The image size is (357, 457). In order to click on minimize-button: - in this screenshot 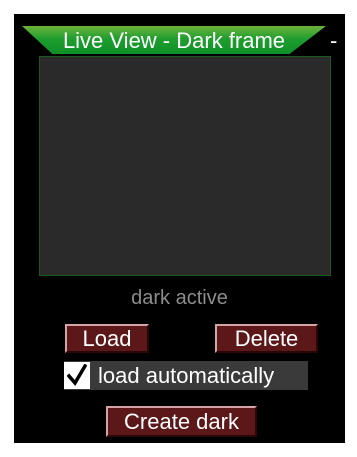, I will do `click(333, 41)`.